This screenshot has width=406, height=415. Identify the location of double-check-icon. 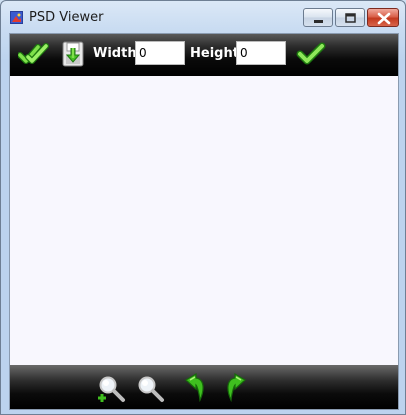
(34, 54).